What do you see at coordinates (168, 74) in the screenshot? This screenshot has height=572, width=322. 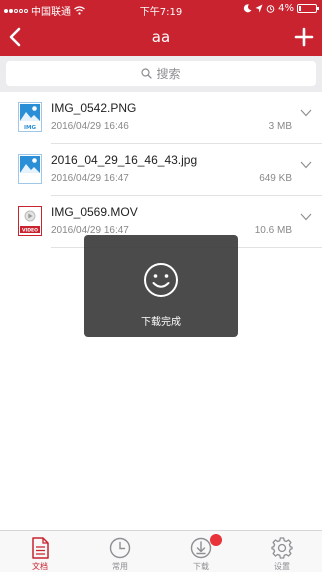 I see `search-placeholder: 搜索` at bounding box center [168, 74].